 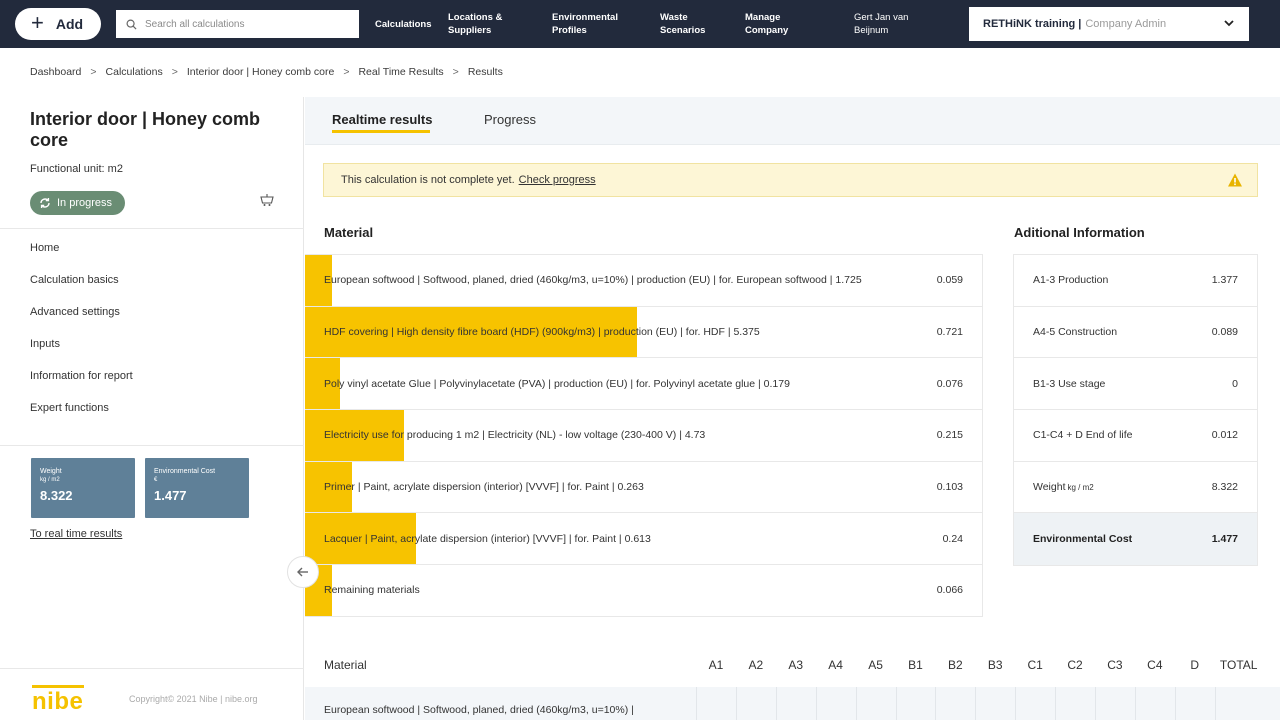 I want to click on company-select: RETHiNK training | Company Admin, so click(x=1109, y=24).